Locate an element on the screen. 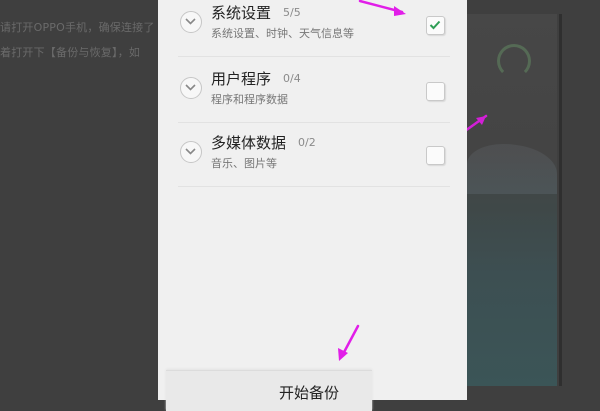  checkmark-icon is located at coordinates (435, 25).